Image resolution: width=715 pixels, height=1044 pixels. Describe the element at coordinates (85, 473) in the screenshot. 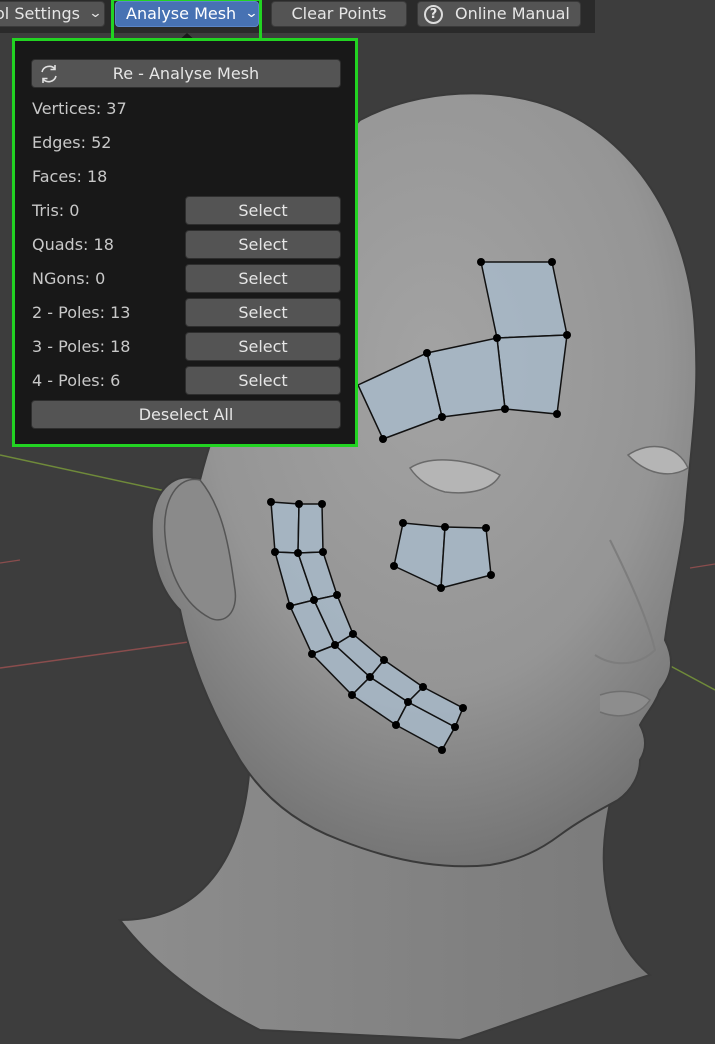

I see `grid-axis-green` at that location.